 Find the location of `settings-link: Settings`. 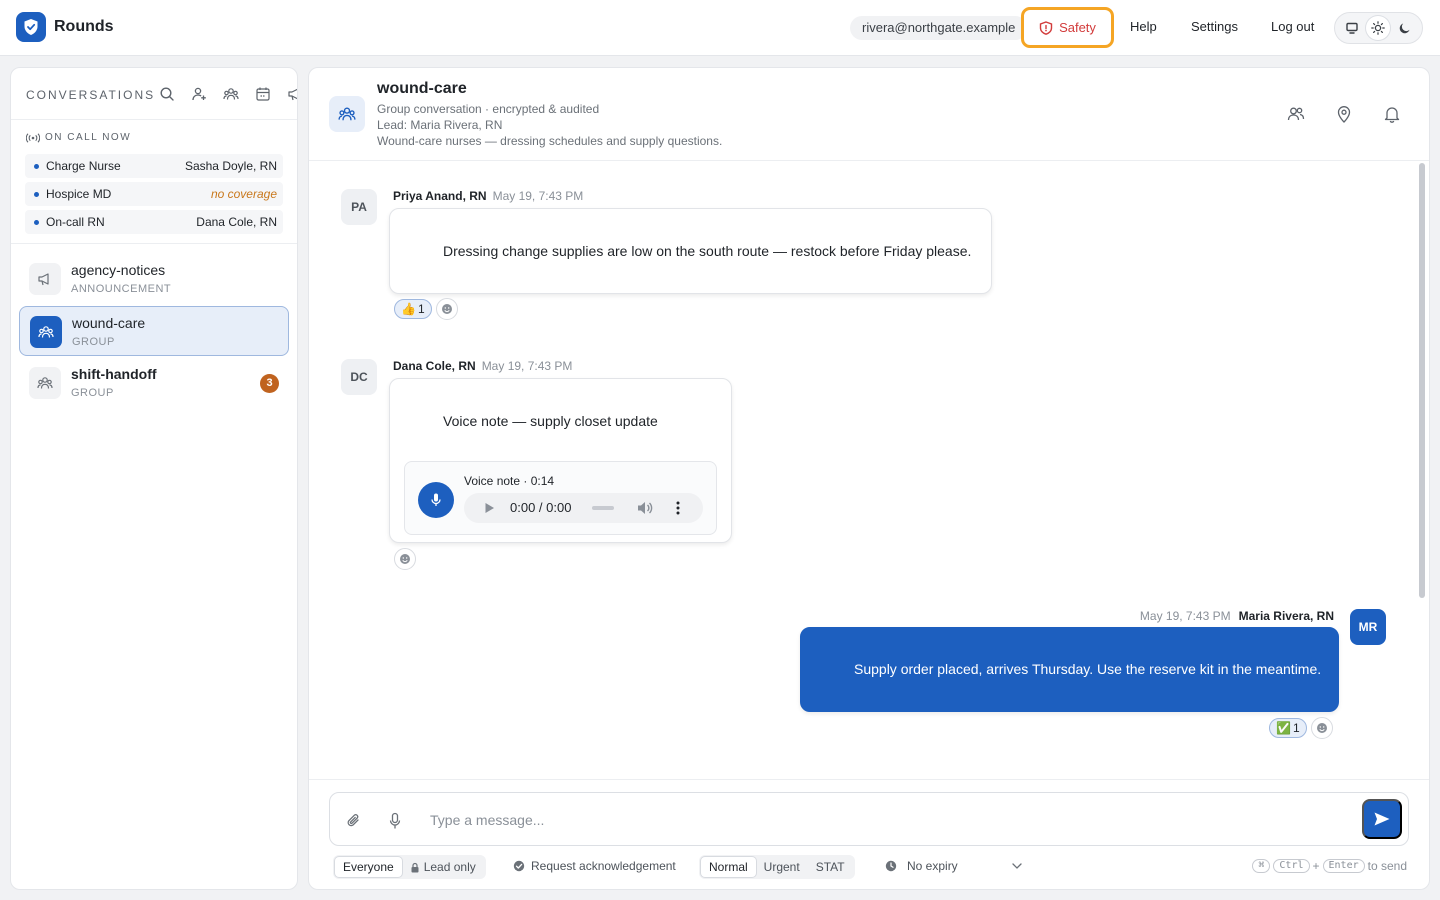

settings-link: Settings is located at coordinates (1214, 26).